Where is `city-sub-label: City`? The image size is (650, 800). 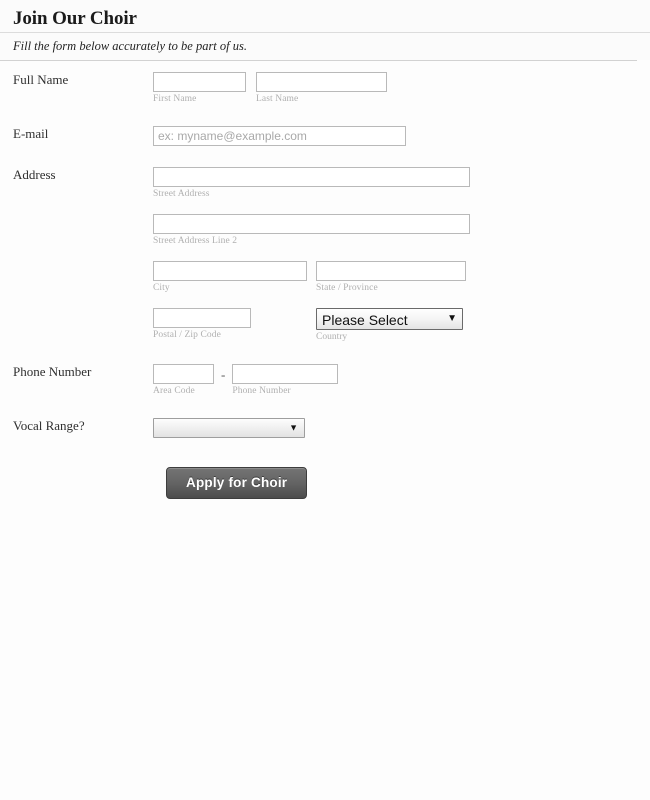
city-sub-label: City is located at coordinates (161, 288).